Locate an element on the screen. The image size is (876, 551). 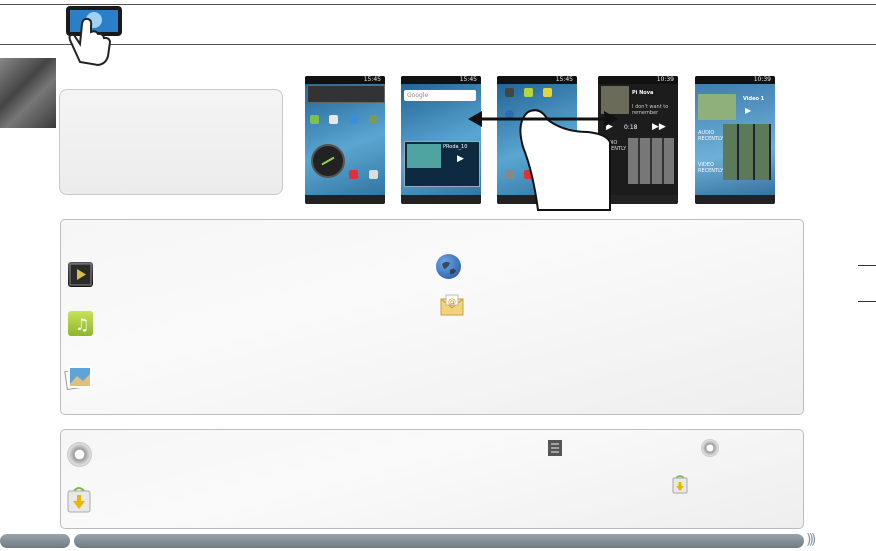
widget-title: PRoda_10 is located at coordinates (455, 147).